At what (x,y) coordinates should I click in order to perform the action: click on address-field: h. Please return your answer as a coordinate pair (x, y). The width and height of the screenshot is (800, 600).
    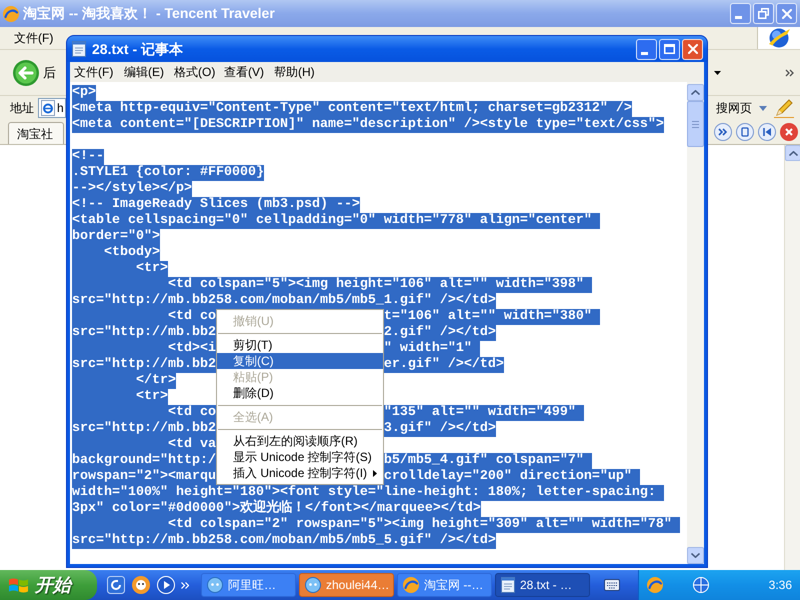
    Looking at the image, I should click on (52, 108).